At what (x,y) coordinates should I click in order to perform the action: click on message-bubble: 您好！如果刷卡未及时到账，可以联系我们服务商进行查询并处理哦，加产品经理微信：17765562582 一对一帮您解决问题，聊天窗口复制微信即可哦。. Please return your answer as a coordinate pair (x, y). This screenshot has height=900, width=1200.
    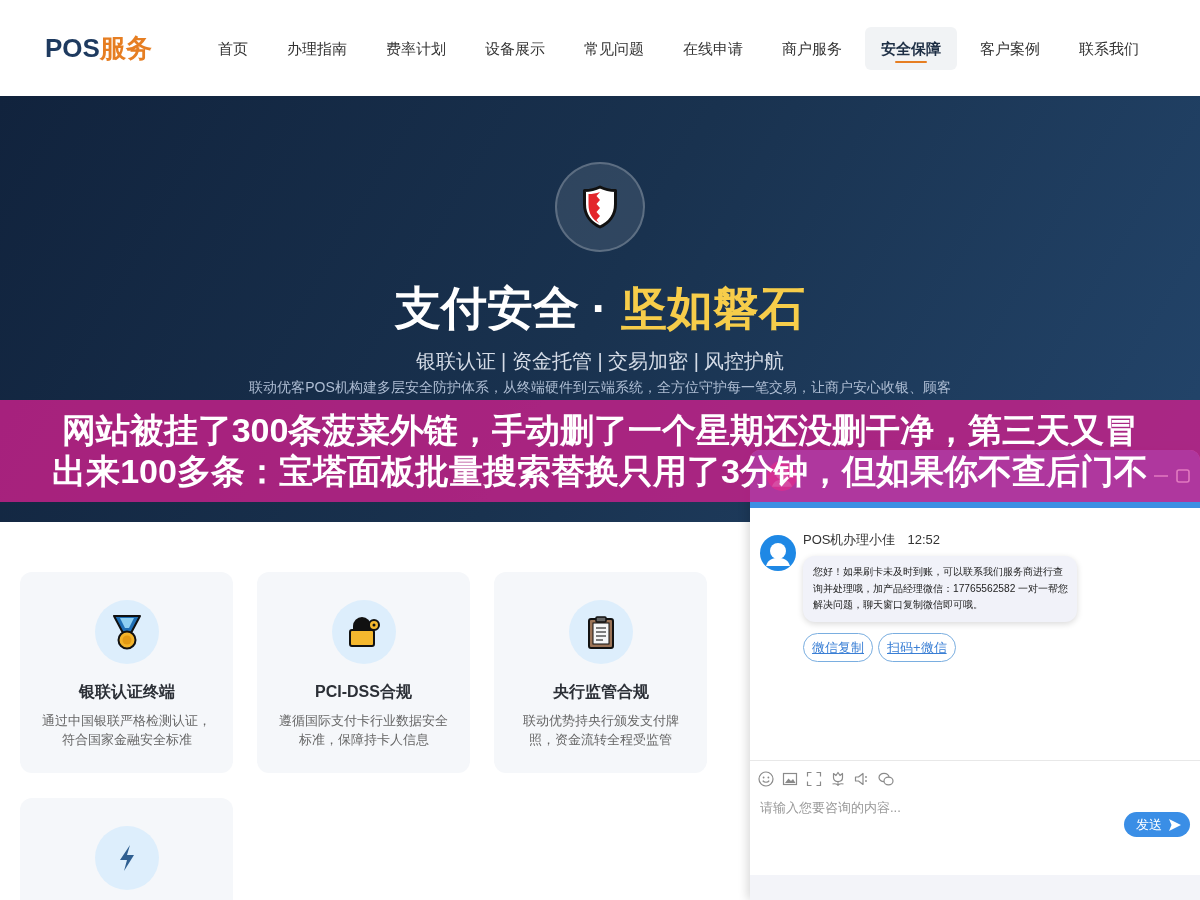
    Looking at the image, I should click on (940, 589).